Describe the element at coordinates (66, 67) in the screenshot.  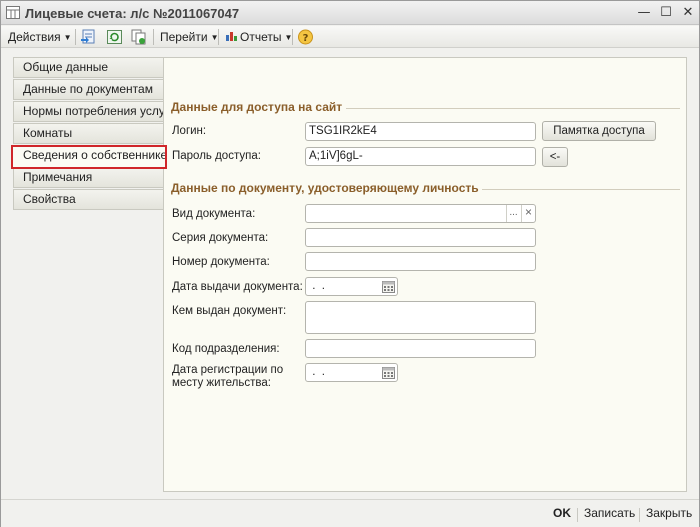
I see `tab-label: Общие данные` at that location.